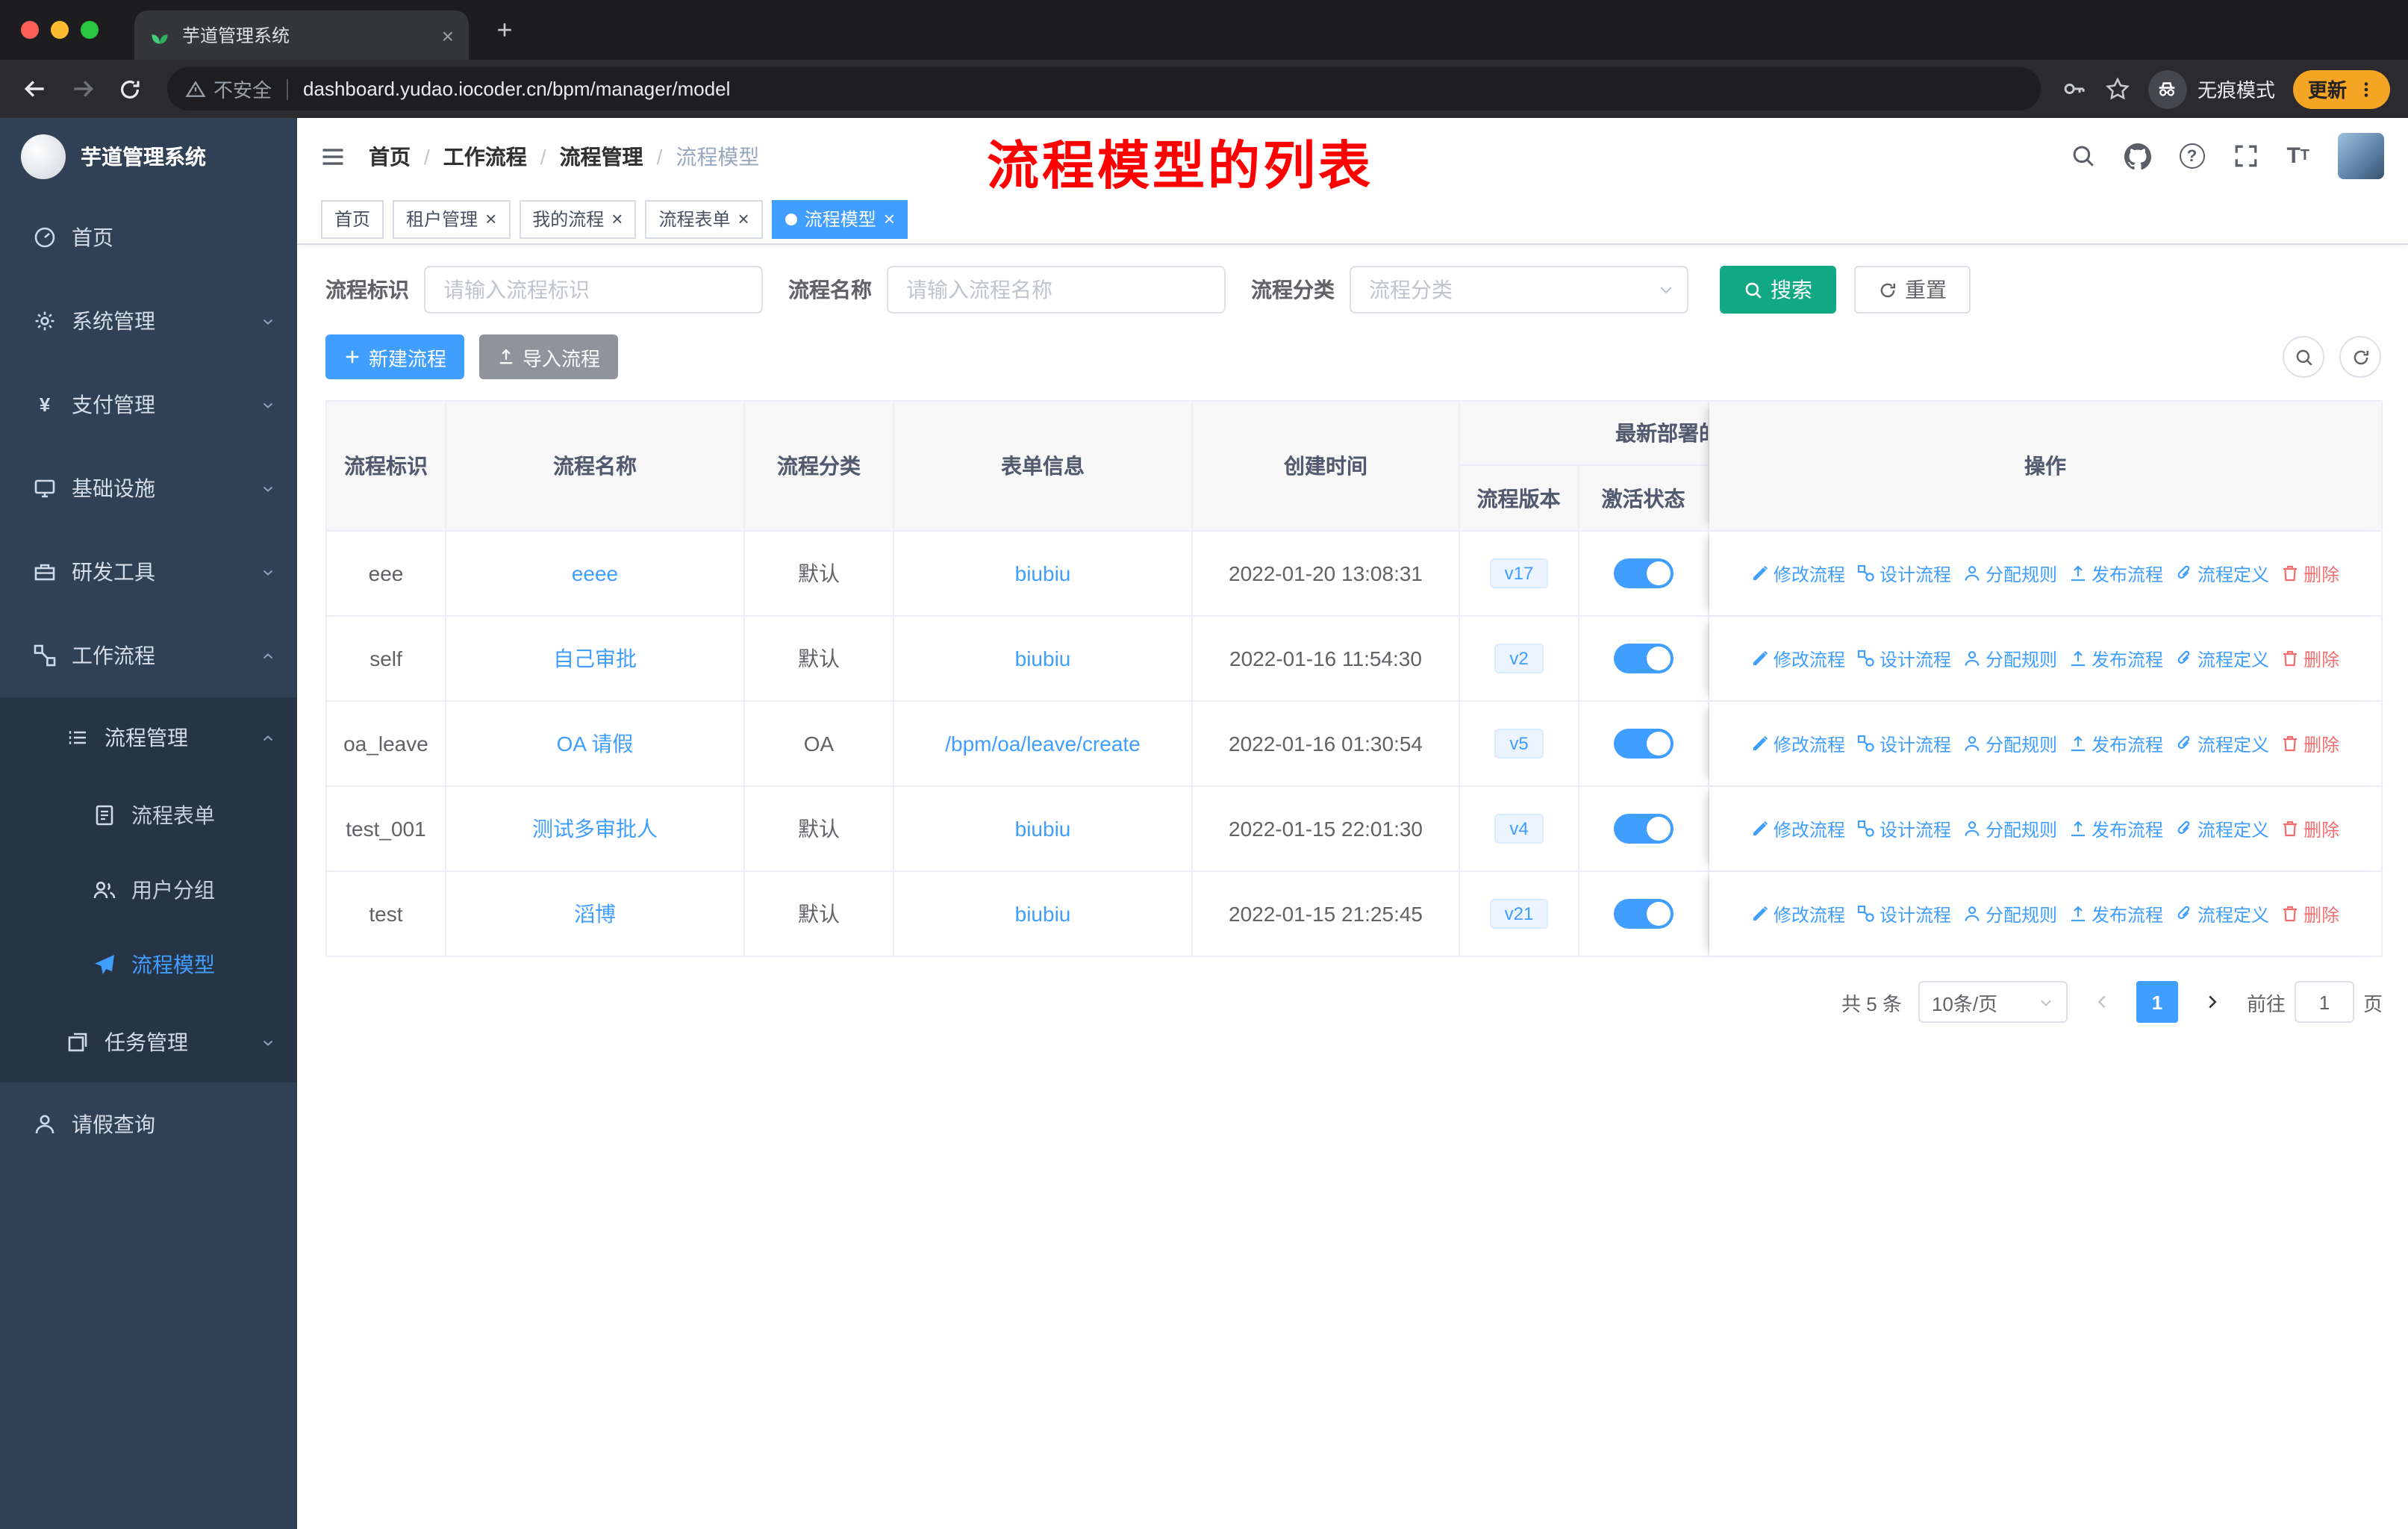 Image resolution: width=2408 pixels, height=1529 pixels. I want to click on form-info-link: /bpm/oa/leave/create, so click(1043, 744).